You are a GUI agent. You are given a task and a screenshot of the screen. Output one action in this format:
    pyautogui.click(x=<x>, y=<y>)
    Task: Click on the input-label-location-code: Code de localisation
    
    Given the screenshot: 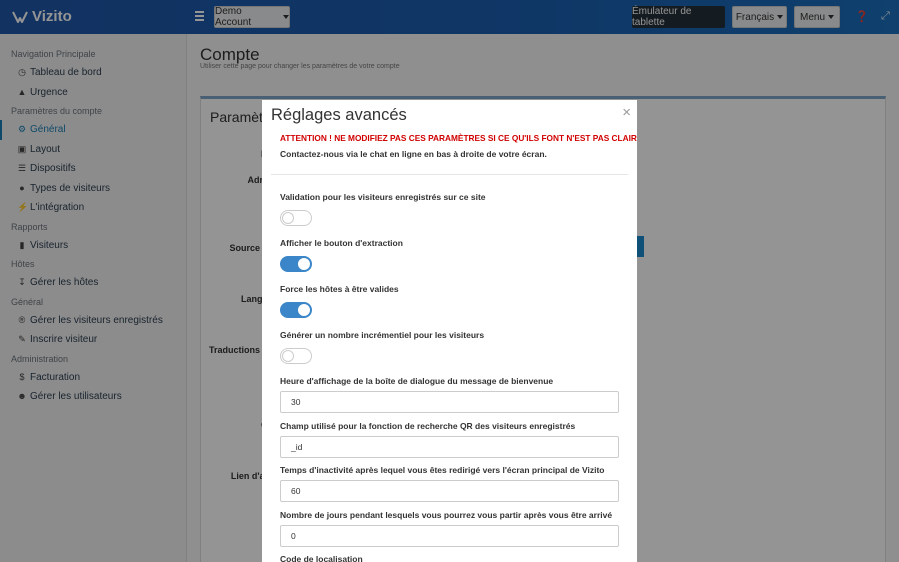 What is the action you would take?
    pyautogui.click(x=321, y=558)
    